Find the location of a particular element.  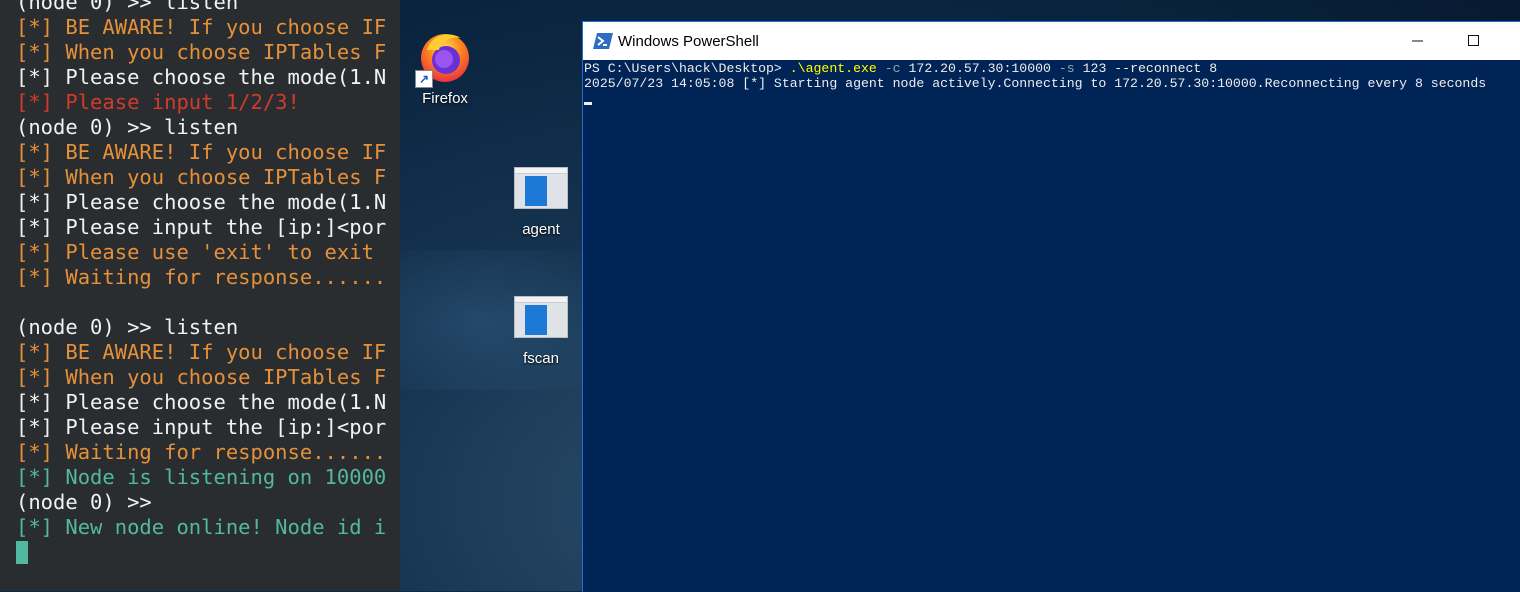

desktop-icon-agent: agent is located at coordinates (541, 202).